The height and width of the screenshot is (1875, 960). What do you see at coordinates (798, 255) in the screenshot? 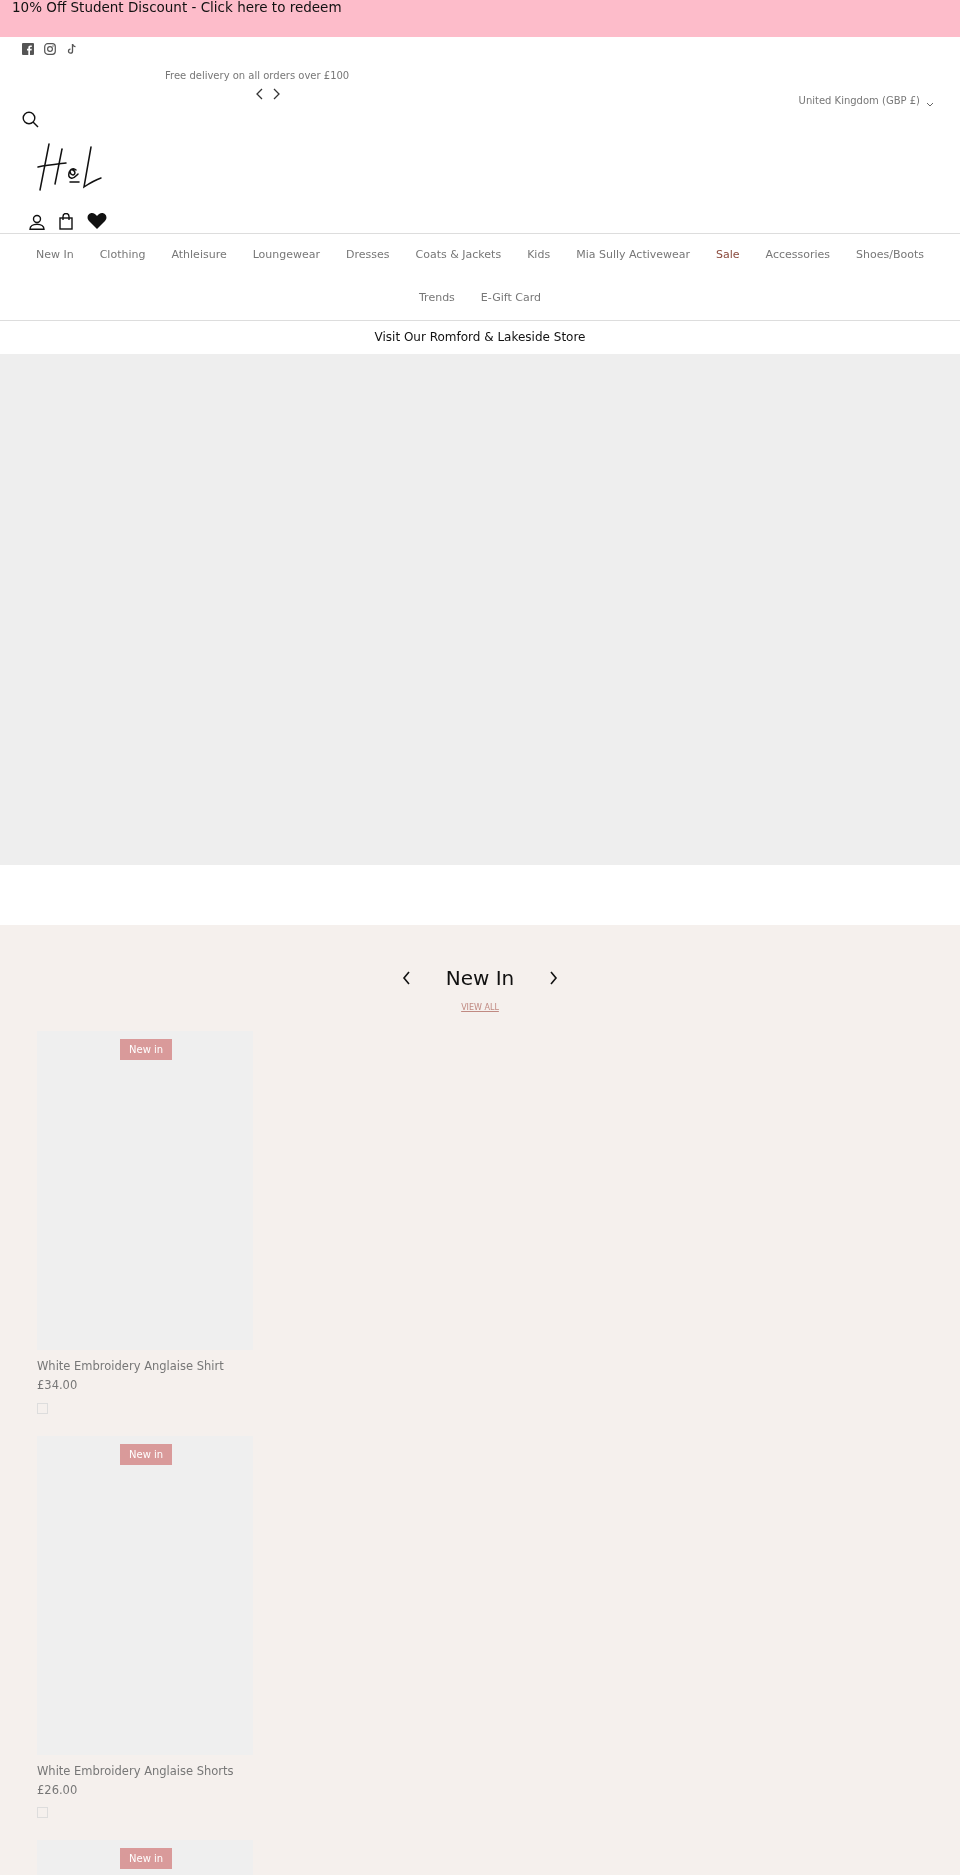
I see `nav-link: Accessories` at bounding box center [798, 255].